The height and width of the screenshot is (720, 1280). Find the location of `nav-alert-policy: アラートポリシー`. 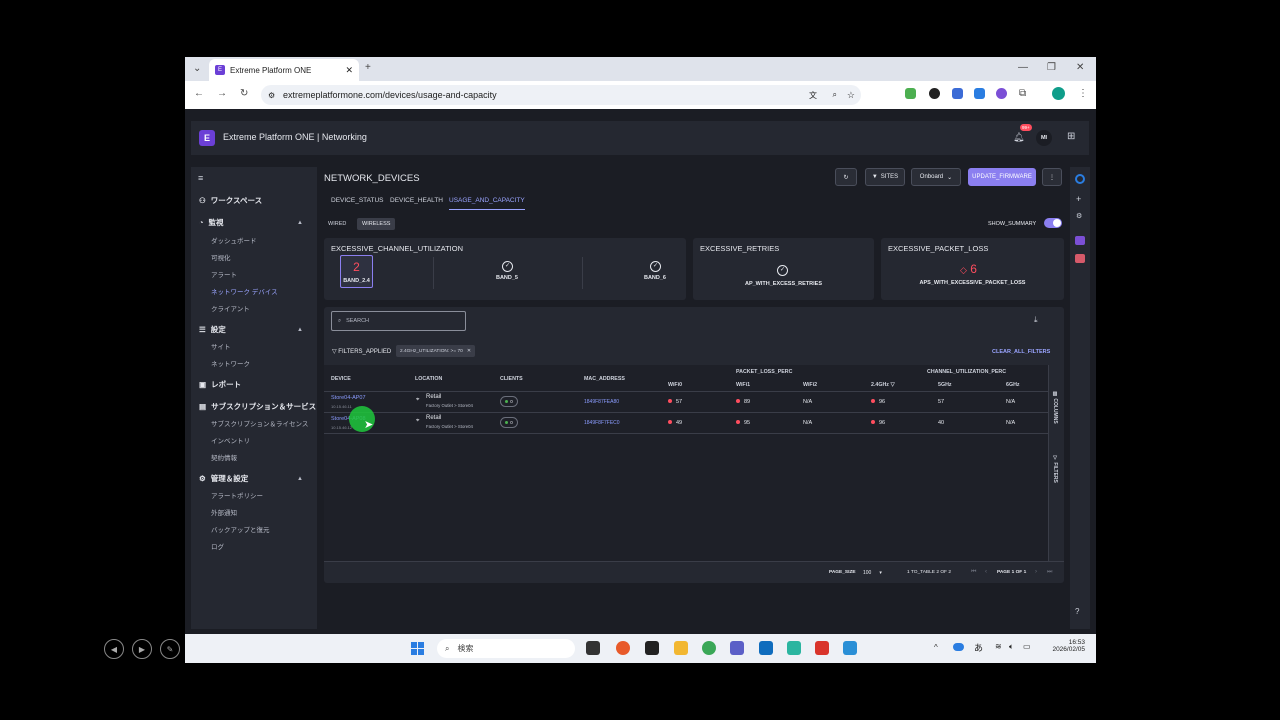

nav-alert-policy: アラートポリシー is located at coordinates (237, 495).